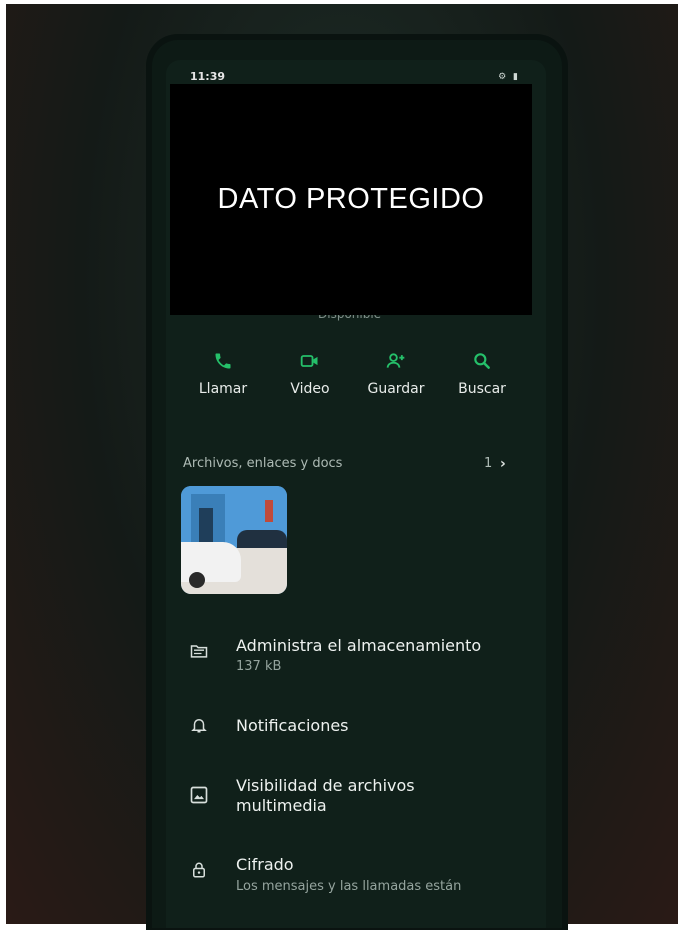 The width and height of the screenshot is (682, 930). Describe the element at coordinates (359, 645) in the screenshot. I see `manage-storage-title: Administra el almacenamiento` at that location.